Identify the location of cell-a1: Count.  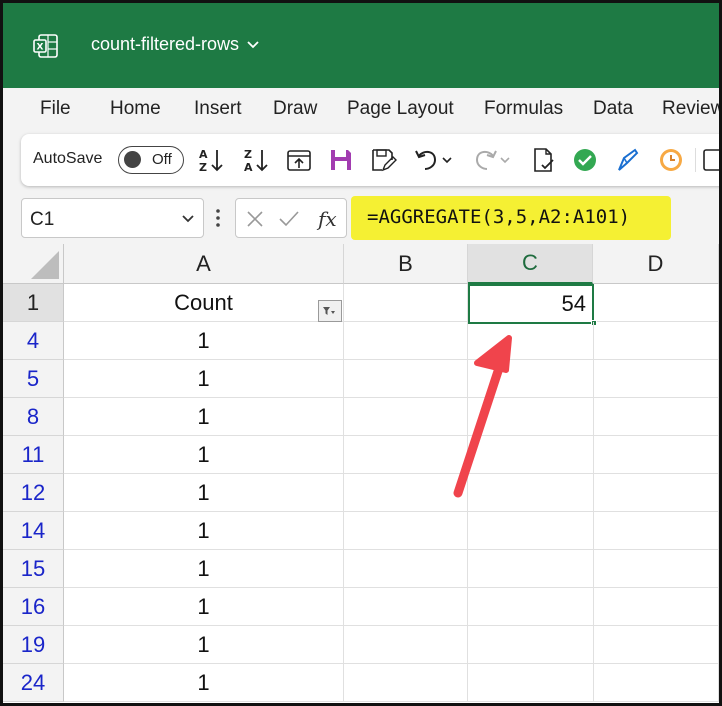
(204, 303).